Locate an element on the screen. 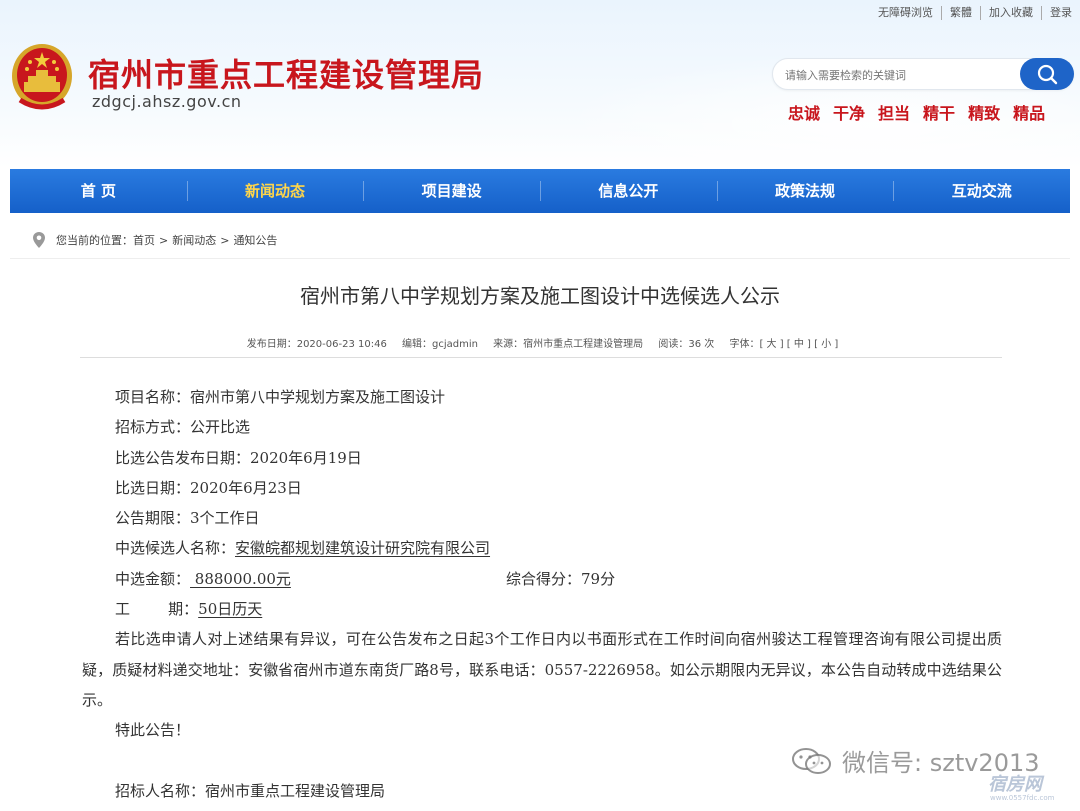 This screenshot has height=811, width=1080. accessibility-link: 无障碍浏览 is located at coordinates (906, 13).